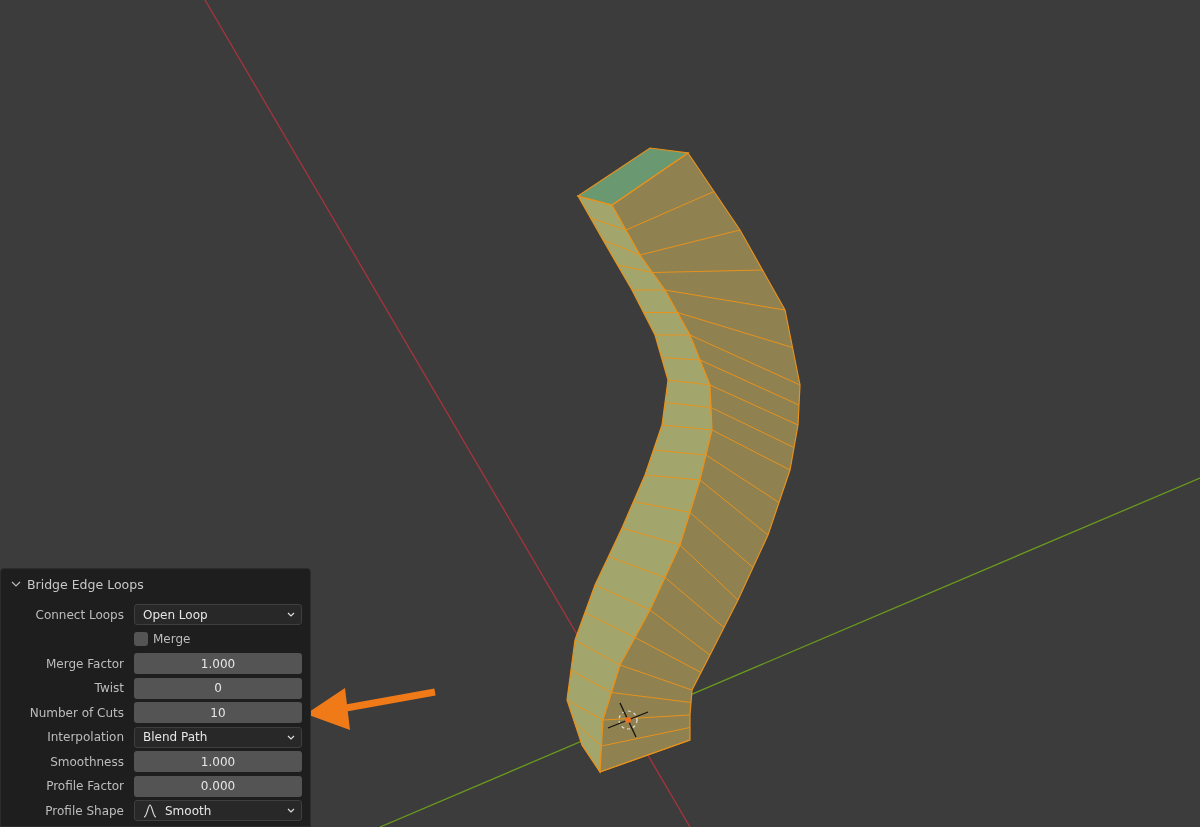 This screenshot has width=1200, height=827. I want to click on checkbox, so click(141, 639).